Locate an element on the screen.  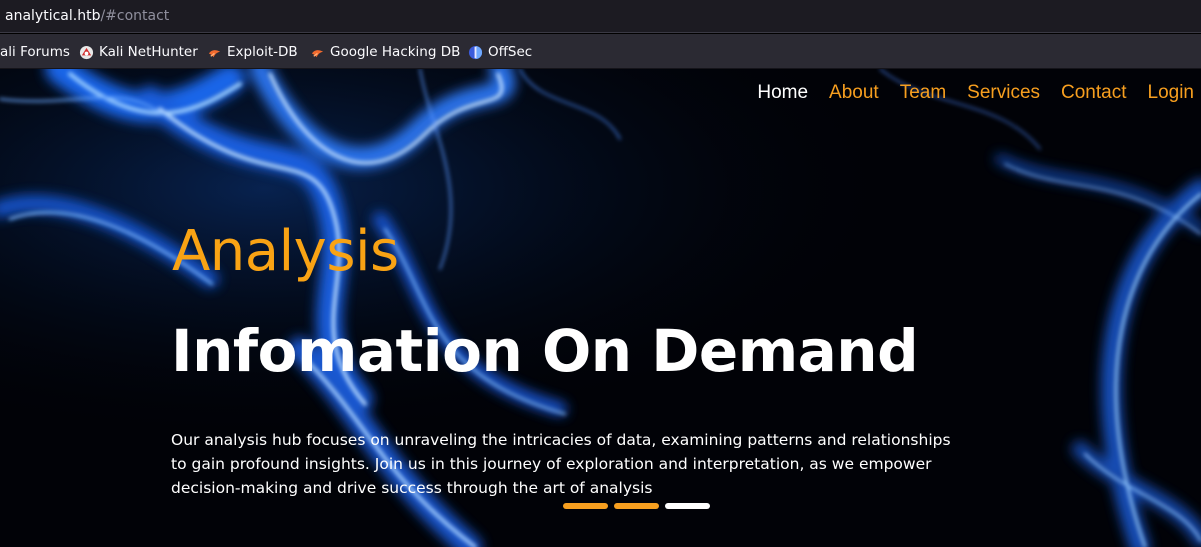
hero-headline: Infomation On Demand is located at coordinates (545, 351).